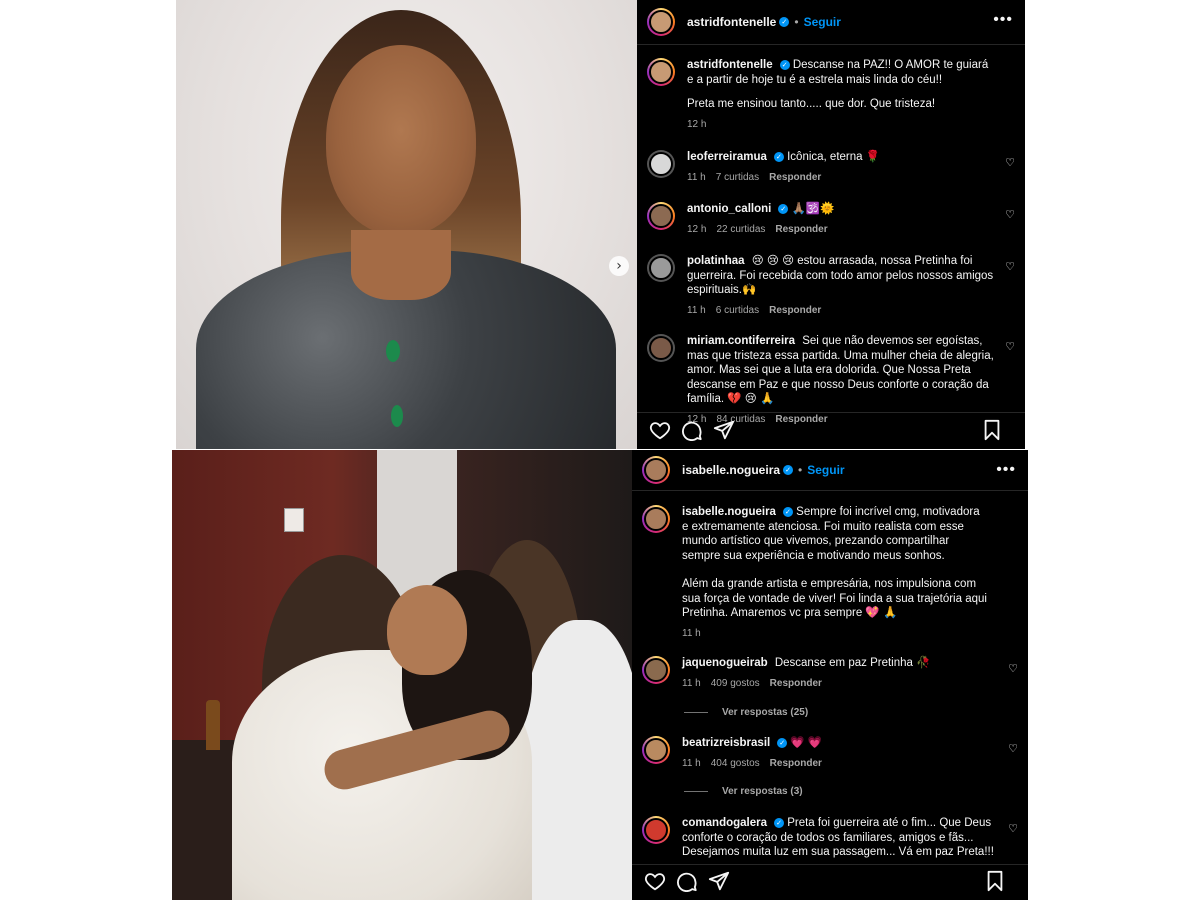 The image size is (1200, 900). I want to click on comment-text: Descanse em paz Pretinha 🥀, so click(852, 663).